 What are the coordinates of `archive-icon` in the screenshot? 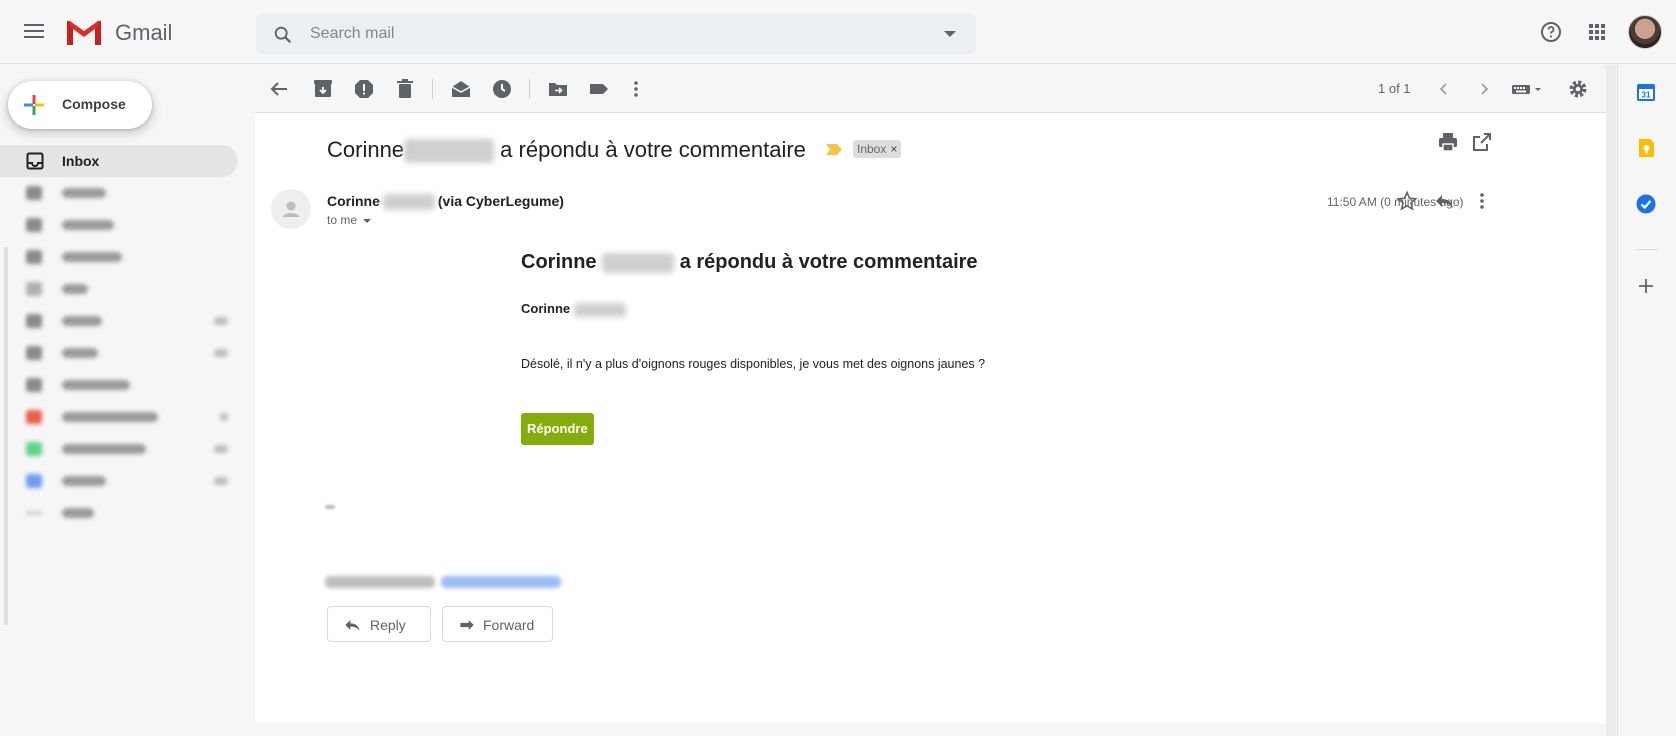 It's located at (323, 89).